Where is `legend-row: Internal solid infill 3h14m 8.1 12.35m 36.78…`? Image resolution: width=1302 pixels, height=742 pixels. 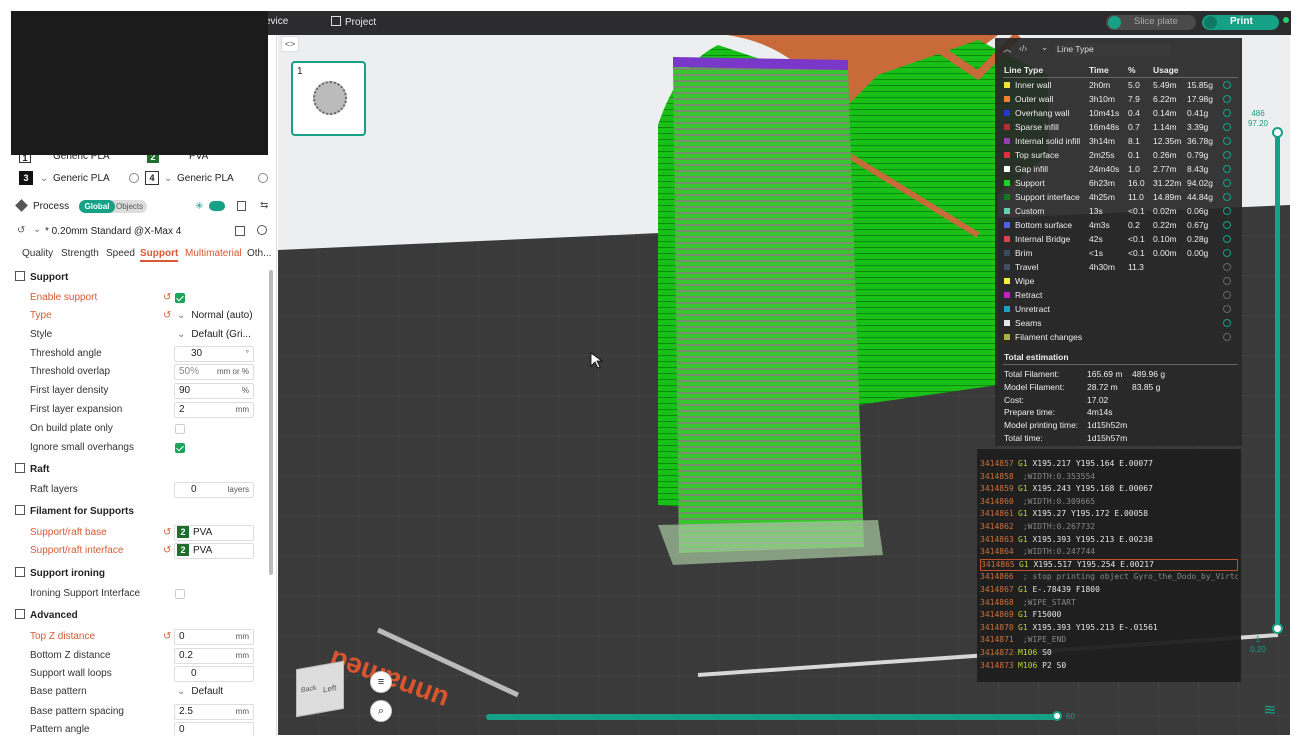 legend-row: Internal solid infill 3h14m 8.1 12.35m 36.78… is located at coordinates (1118, 141).